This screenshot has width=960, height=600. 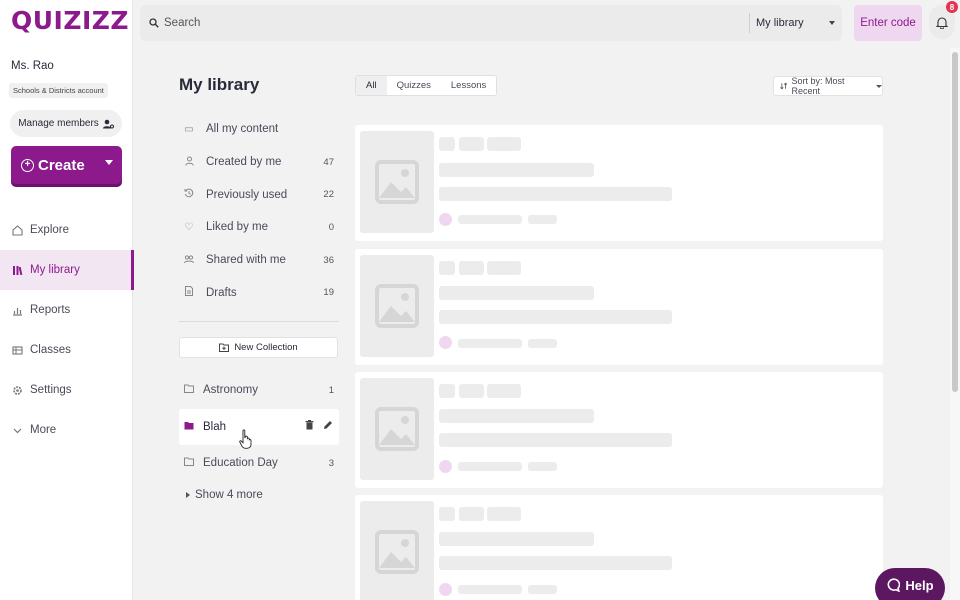 What do you see at coordinates (55, 270) in the screenshot?
I see `nav-item-label: My library` at bounding box center [55, 270].